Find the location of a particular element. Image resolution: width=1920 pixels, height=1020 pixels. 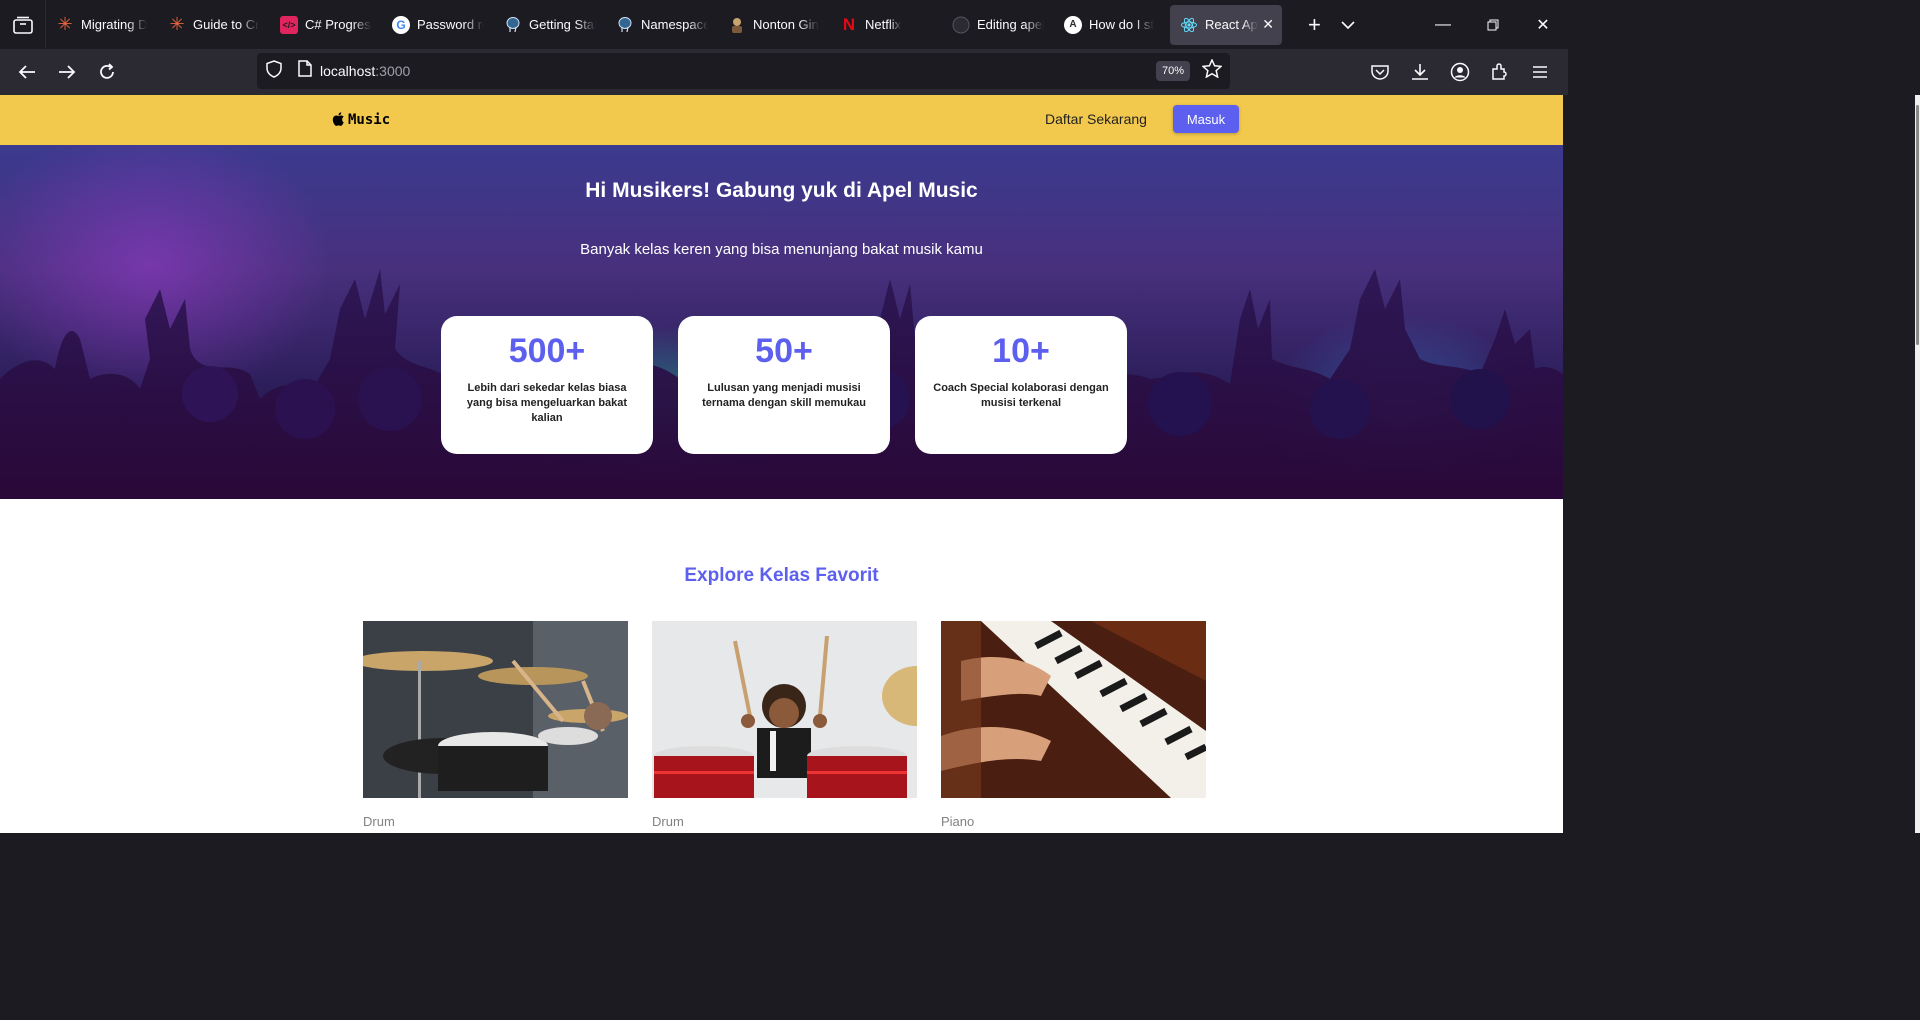

tab-migrating: ✳ Migrating D is located at coordinates (102, 25).